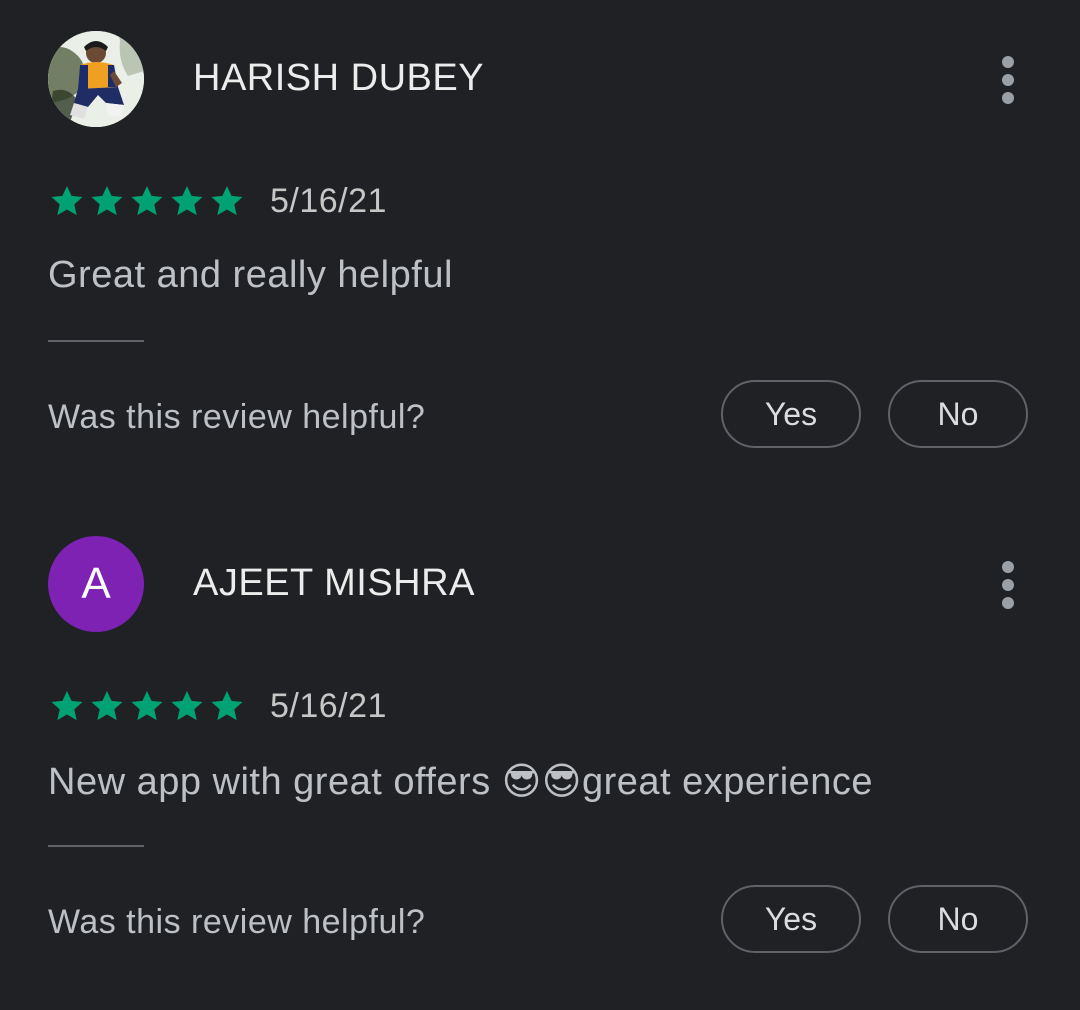 This screenshot has height=1010, width=1080. What do you see at coordinates (334, 583) in the screenshot?
I see `reviewer-name: AJEET MISHRA` at bounding box center [334, 583].